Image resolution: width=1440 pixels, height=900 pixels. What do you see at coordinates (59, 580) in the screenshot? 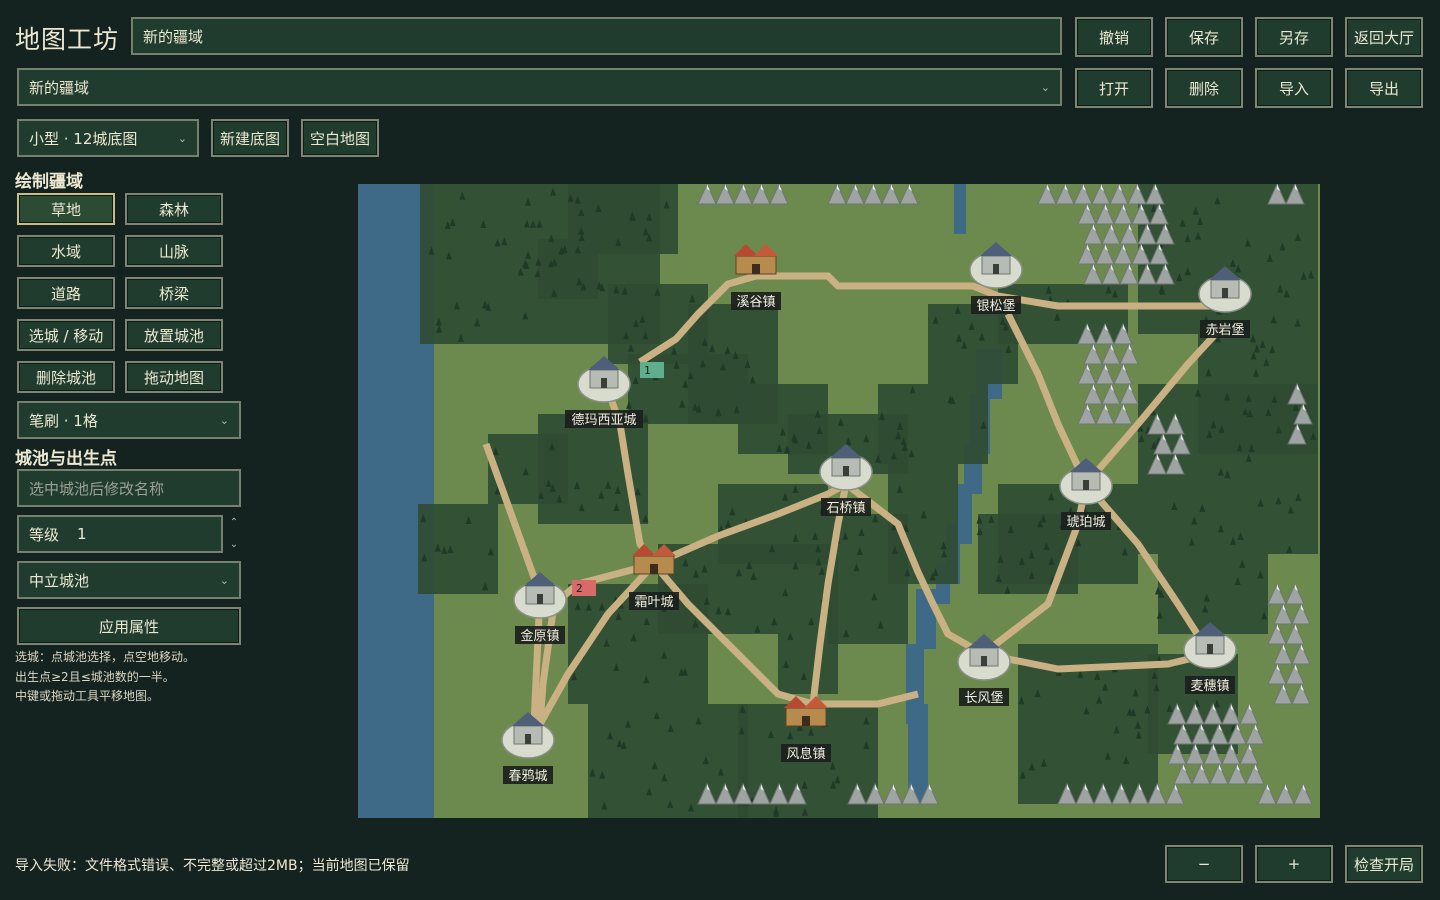
I see `faction-value: 中立城池` at bounding box center [59, 580].